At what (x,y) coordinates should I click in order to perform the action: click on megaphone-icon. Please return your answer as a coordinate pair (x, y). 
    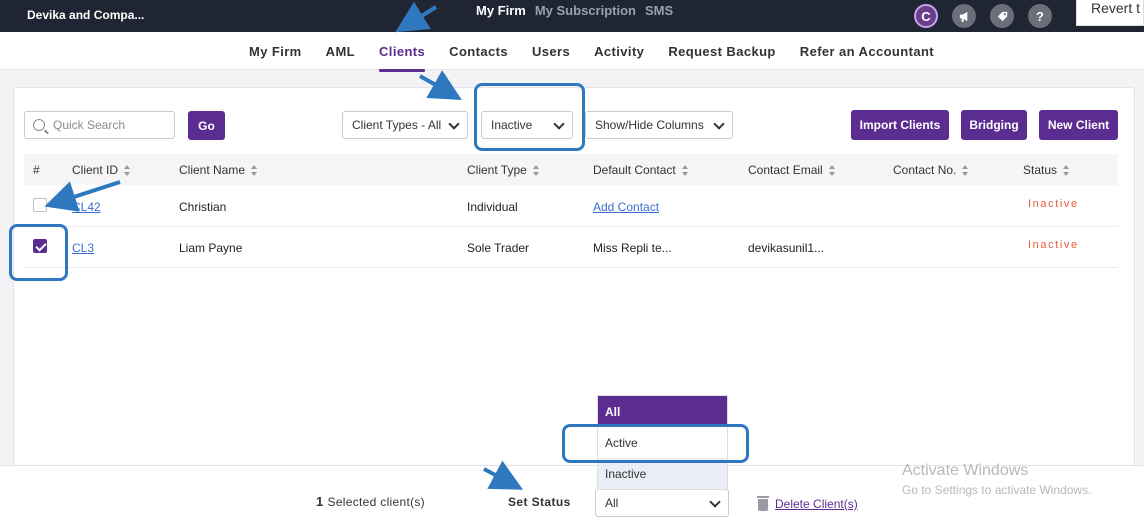
    Looking at the image, I should click on (964, 16).